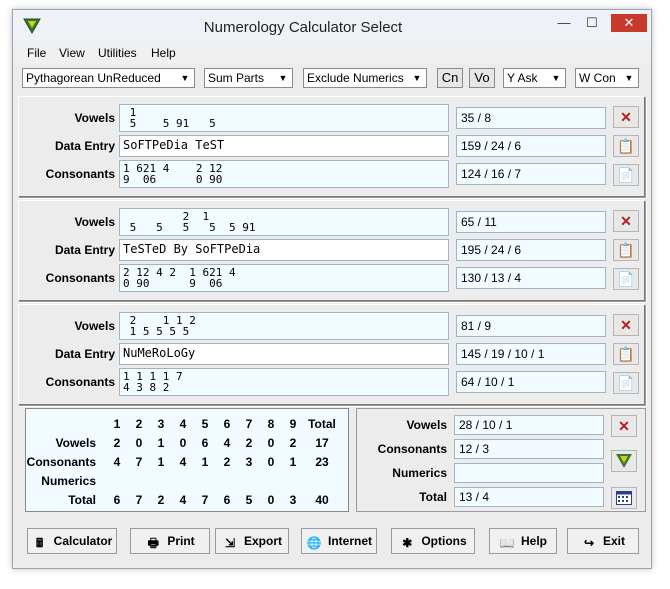  Describe the element at coordinates (419, 473) in the screenshot. I see `summary-numerics-label: Numerics` at that location.